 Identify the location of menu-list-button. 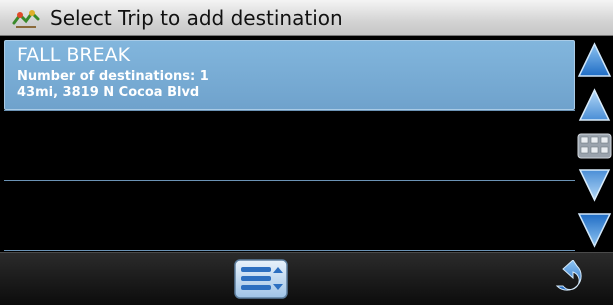
(261, 279).